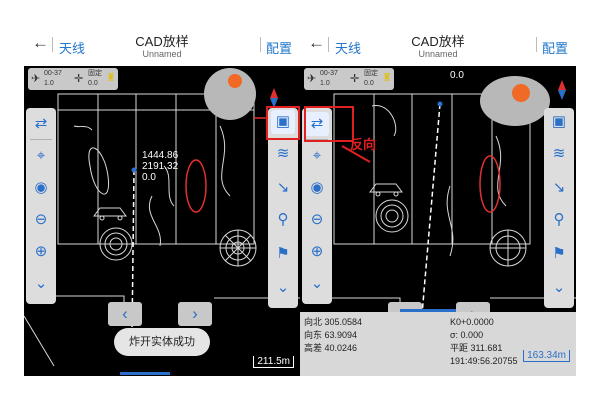 This screenshot has width=600, height=400. Describe the element at coordinates (41, 206) in the screenshot. I see `left-toolbar: ⇄ ⌖ ◉ ⊖ ⊕ ⌄` at that location.